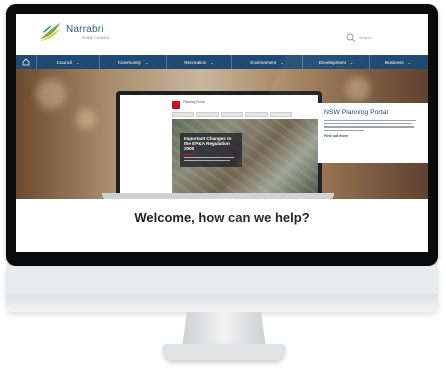 Image resolution: width=446 pixels, height=371 pixels. I want to click on search-label: Search, so click(365, 37).